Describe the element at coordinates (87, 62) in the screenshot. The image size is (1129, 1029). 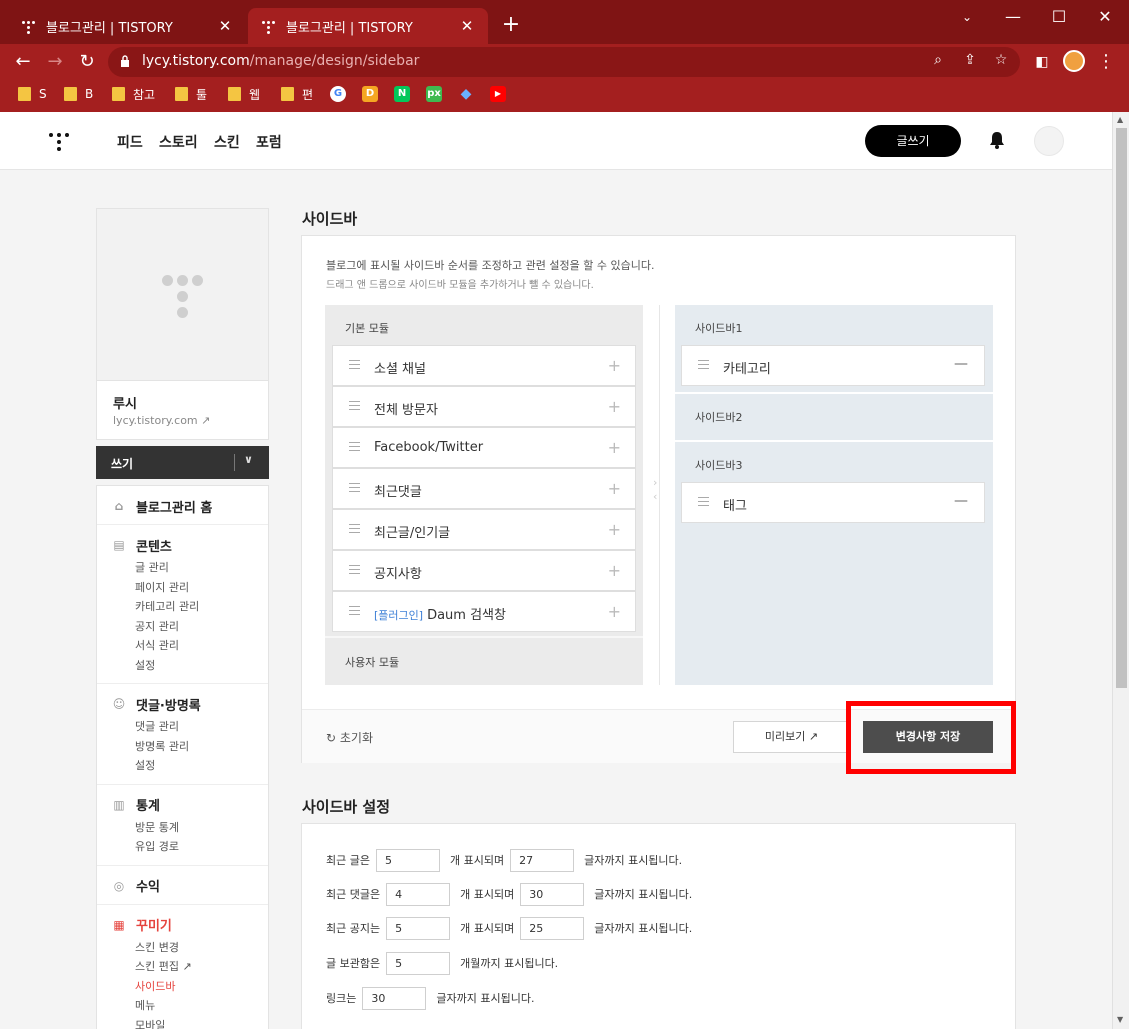
I see `reload-icon: ↻` at that location.